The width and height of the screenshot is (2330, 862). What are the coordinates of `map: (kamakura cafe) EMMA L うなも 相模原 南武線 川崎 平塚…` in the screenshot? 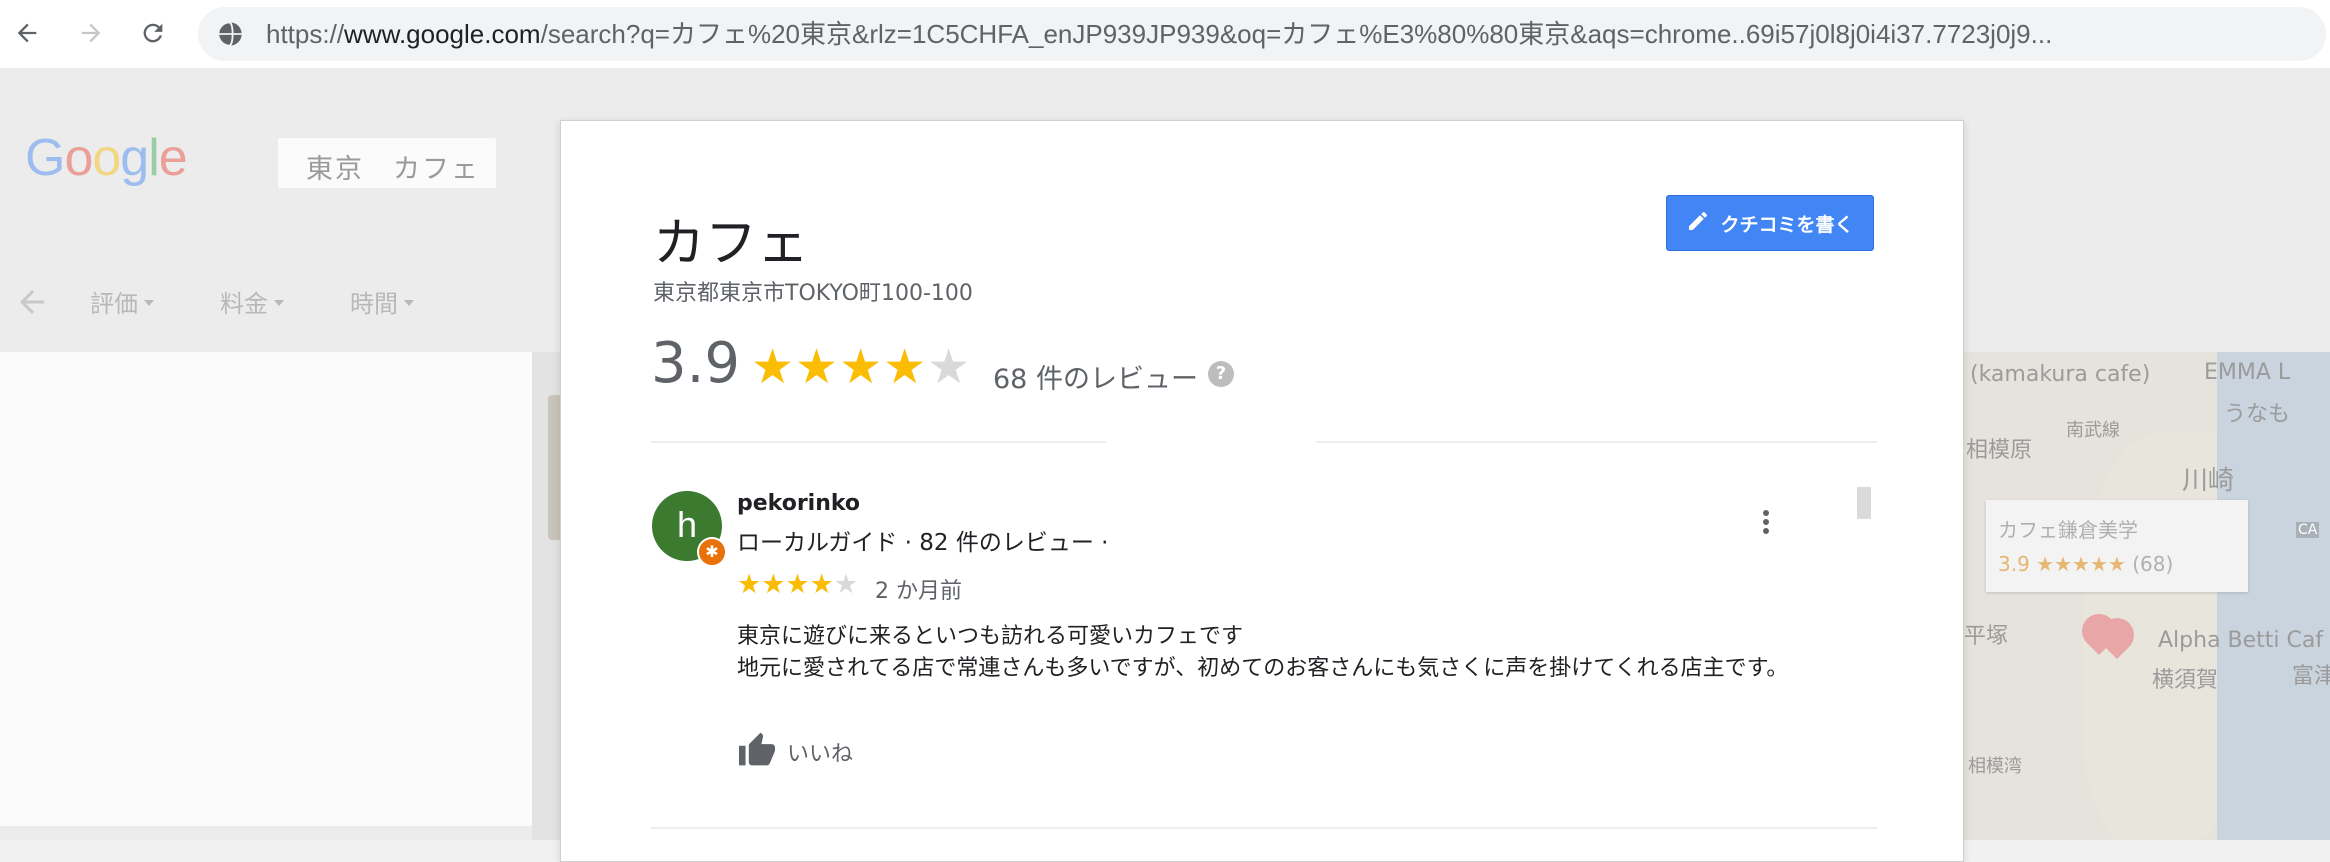 It's located at (2146, 596).